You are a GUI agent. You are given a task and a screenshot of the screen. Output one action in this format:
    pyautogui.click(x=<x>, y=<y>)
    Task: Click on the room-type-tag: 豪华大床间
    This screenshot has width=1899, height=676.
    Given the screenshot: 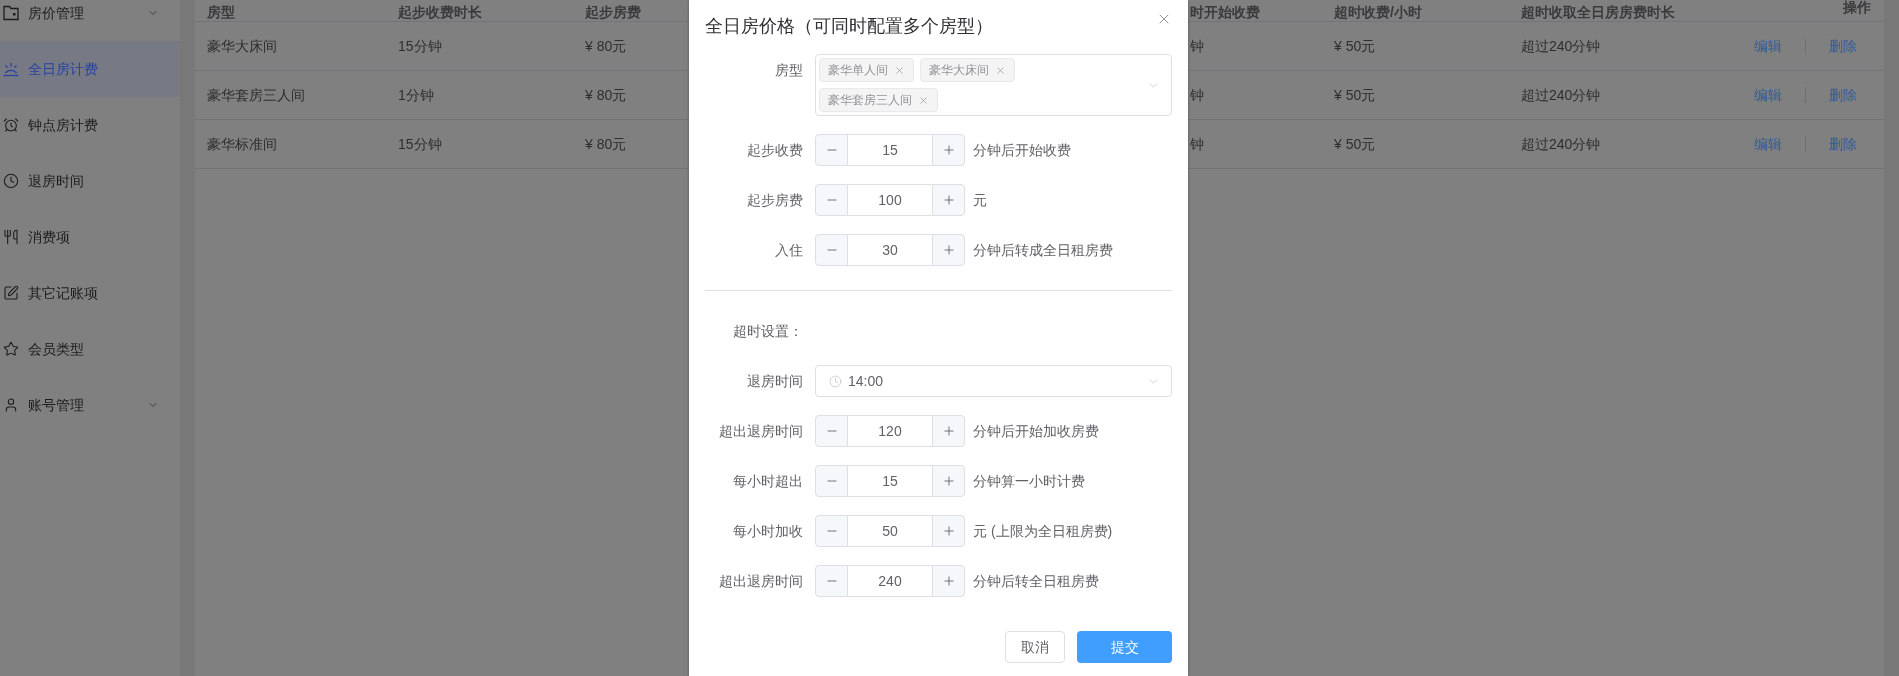 What is the action you would take?
    pyautogui.click(x=967, y=70)
    